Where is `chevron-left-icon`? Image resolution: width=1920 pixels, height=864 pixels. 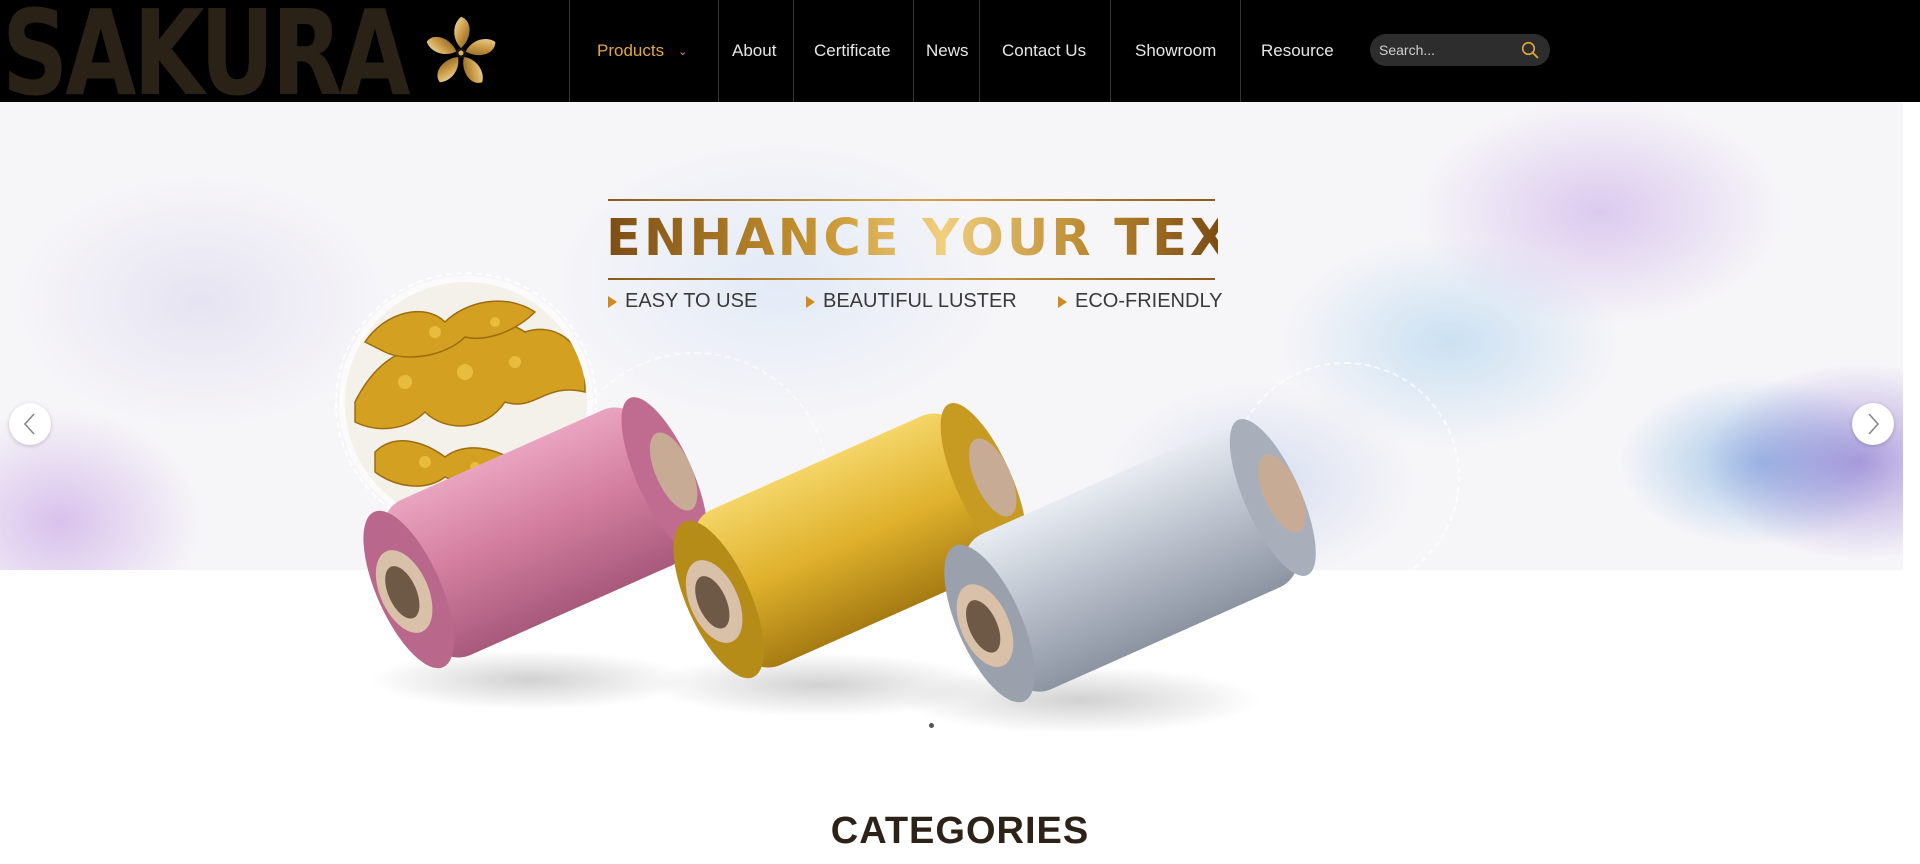 chevron-left-icon is located at coordinates (29, 424).